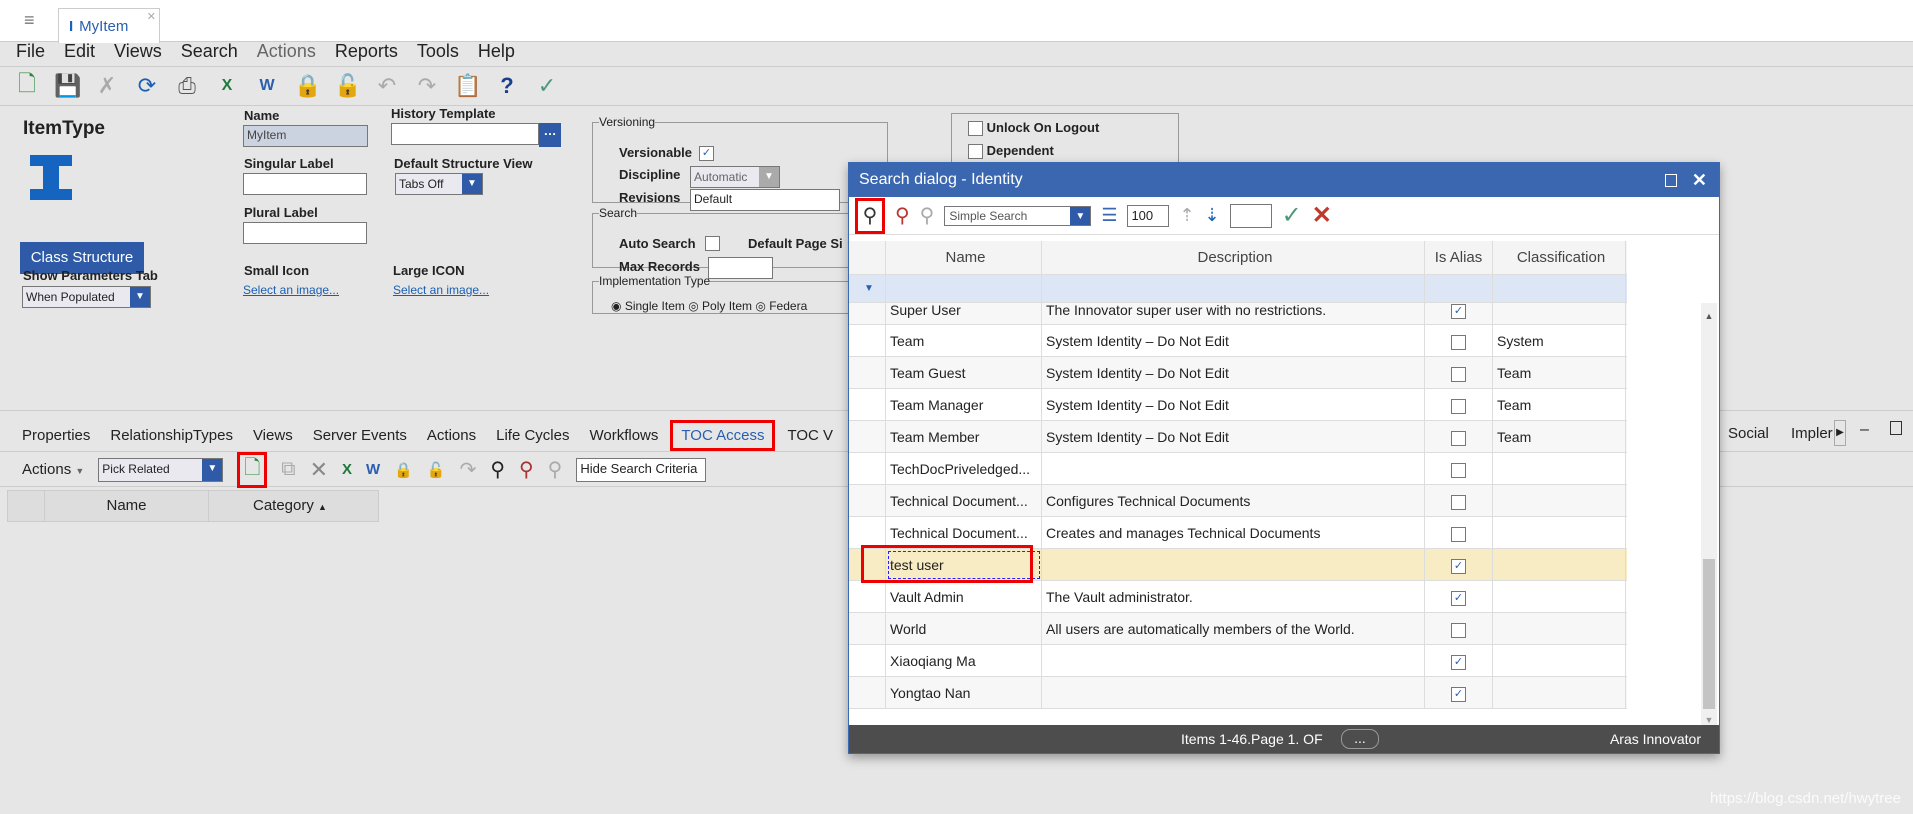 The image size is (1913, 814). What do you see at coordinates (526, 469) in the screenshot?
I see `clear-search-icon: ⚲` at bounding box center [526, 469].